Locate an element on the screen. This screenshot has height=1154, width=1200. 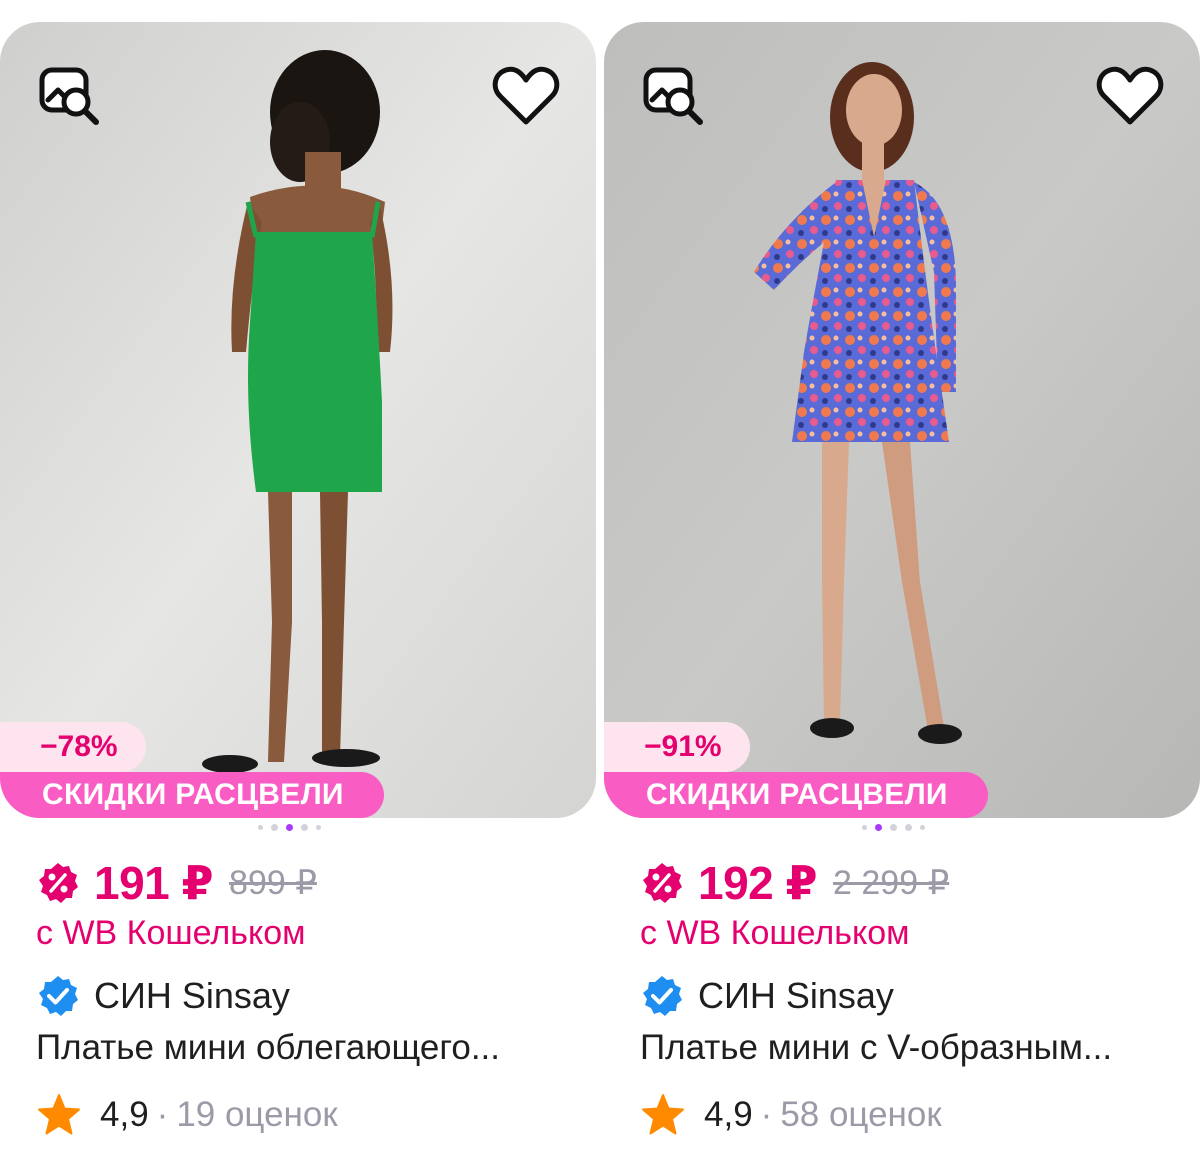
current-price: 191 ₽ is located at coordinates (154, 883).